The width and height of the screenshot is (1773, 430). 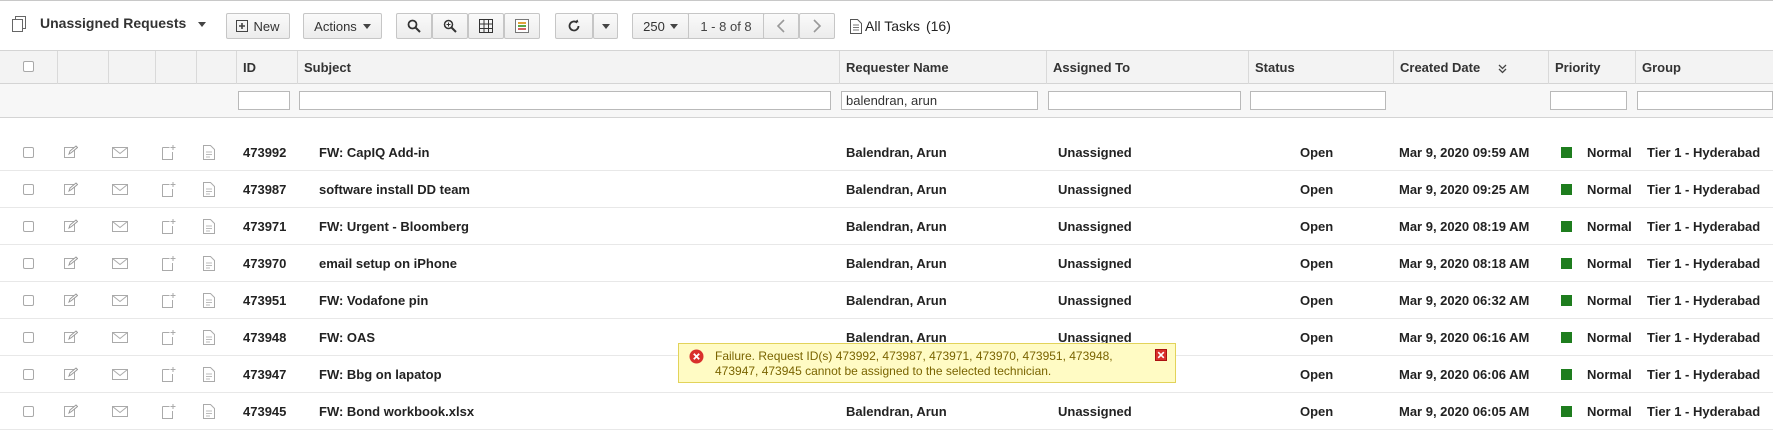 What do you see at coordinates (373, 300) in the screenshot?
I see `request-subject: FW: Vodafone pin` at bounding box center [373, 300].